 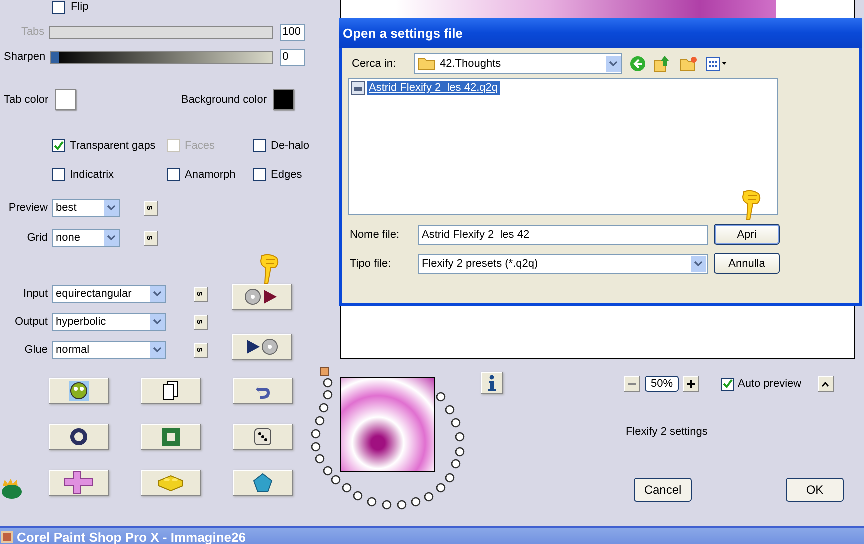 I want to click on back-icon, so click(x=638, y=64).